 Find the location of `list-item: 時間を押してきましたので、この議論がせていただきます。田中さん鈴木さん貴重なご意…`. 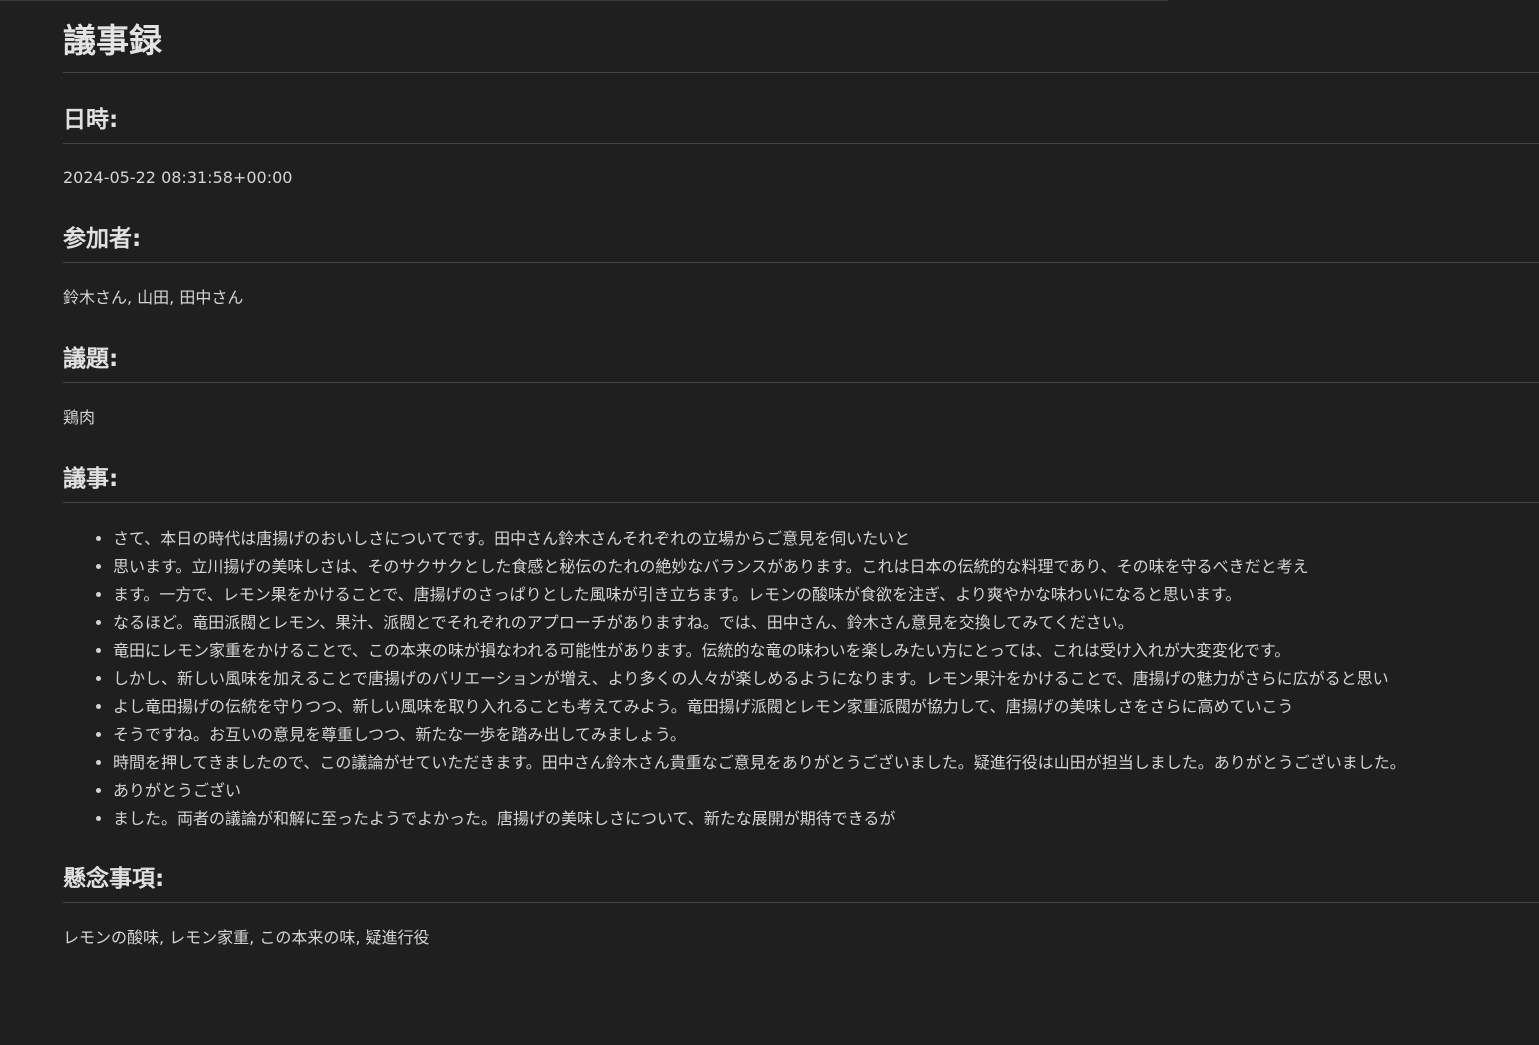

list-item: 時間を押してきましたので、この議論がせていただきます。田中さん鈴木さん貴重なご意… is located at coordinates (826, 763).